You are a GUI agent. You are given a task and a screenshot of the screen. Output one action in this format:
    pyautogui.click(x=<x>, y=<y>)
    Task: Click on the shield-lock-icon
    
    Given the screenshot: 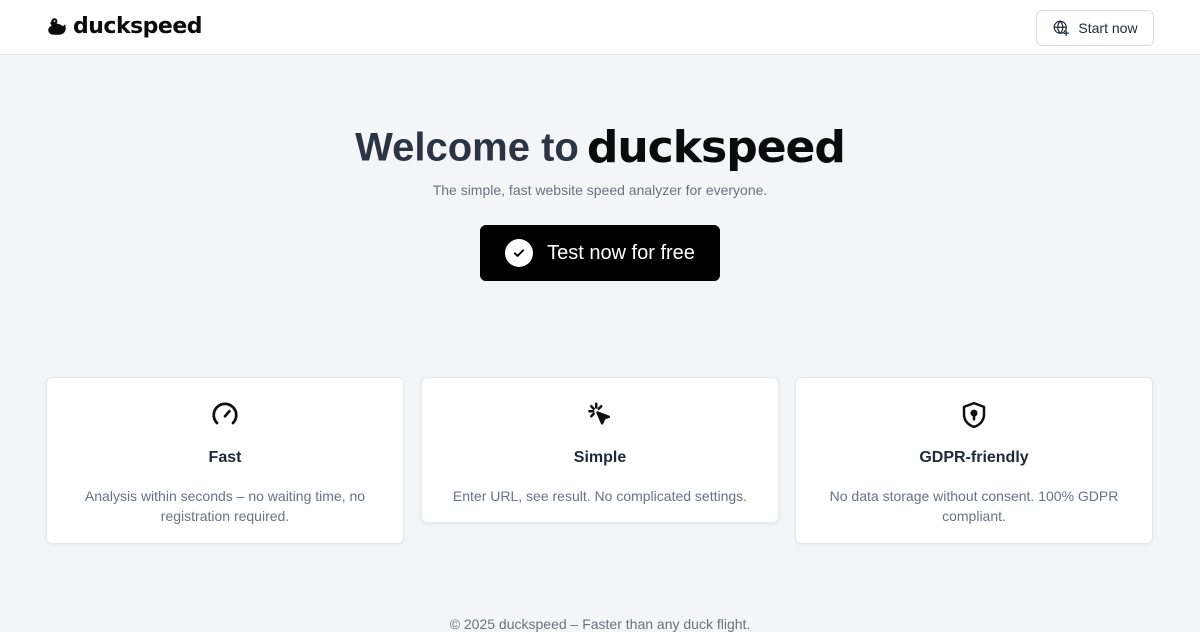 What is the action you would take?
    pyautogui.click(x=974, y=415)
    